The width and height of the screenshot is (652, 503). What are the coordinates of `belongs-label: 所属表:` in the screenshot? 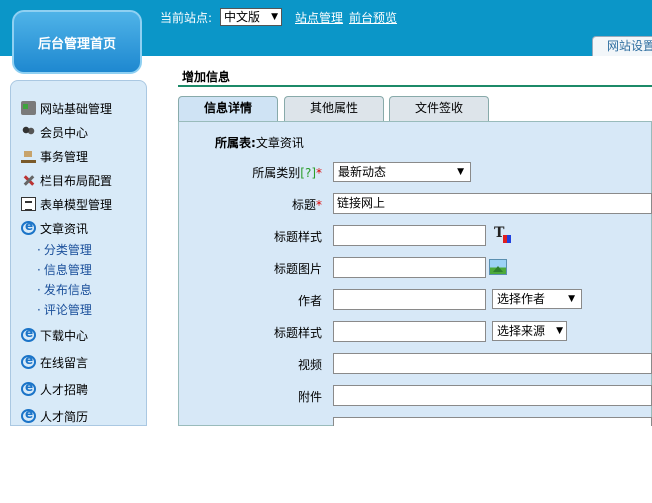 It's located at (235, 143).